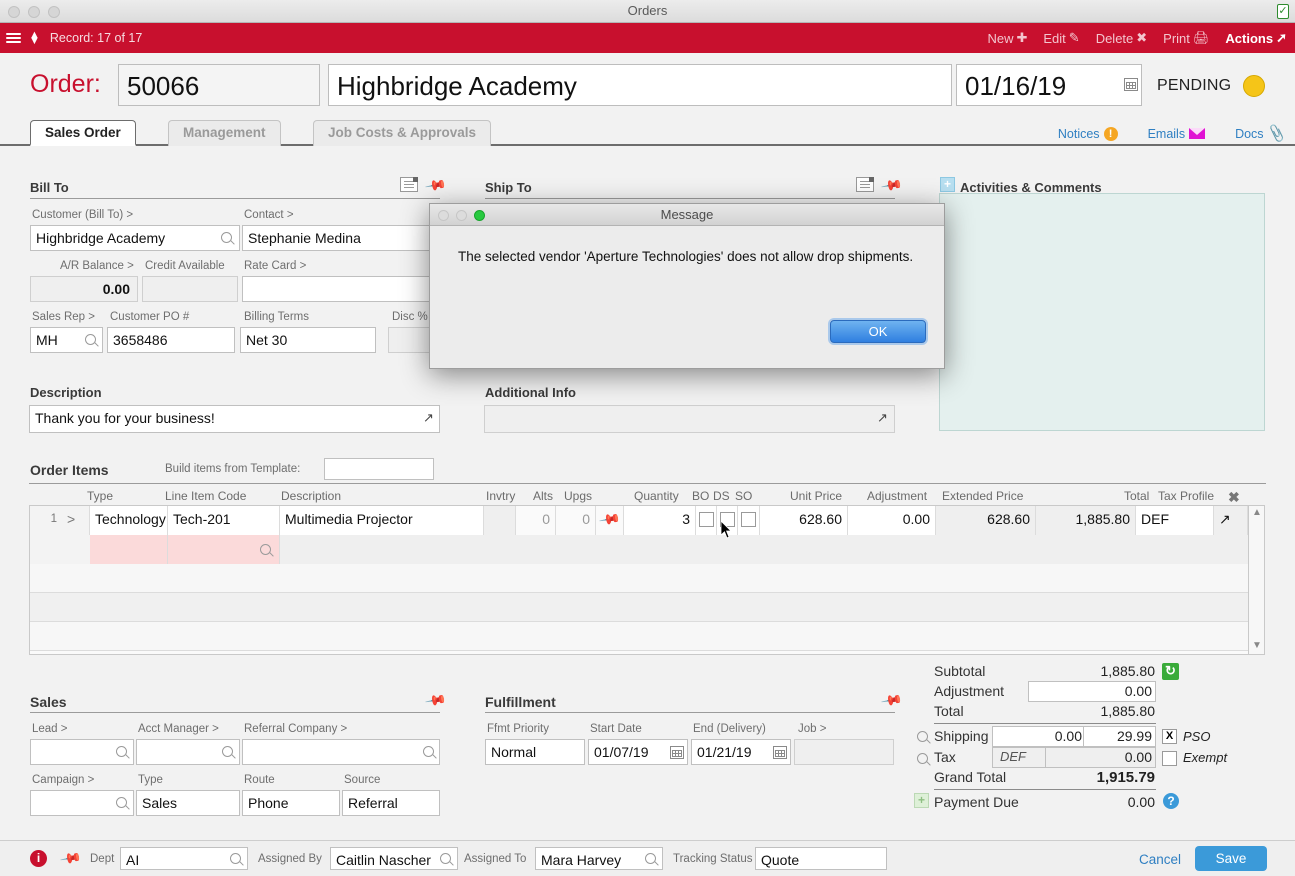 The width and height of the screenshot is (1295, 876). What do you see at coordinates (394, 858) in the screenshot?
I see `assigned-by-input: Caitlin Nascher` at bounding box center [394, 858].